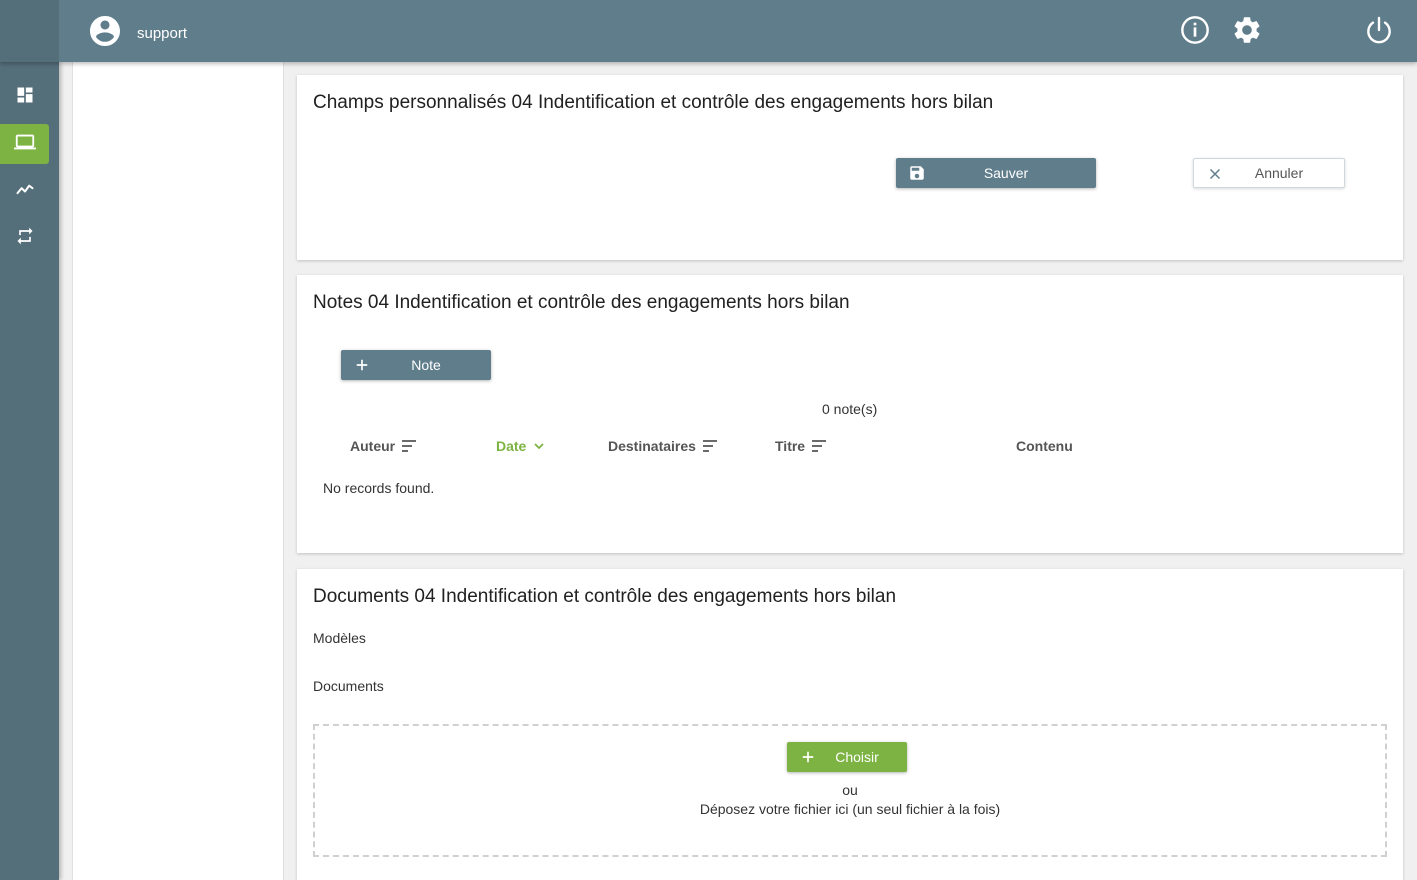 The height and width of the screenshot is (880, 1417). I want to click on column-label-title: Titre, so click(790, 446).